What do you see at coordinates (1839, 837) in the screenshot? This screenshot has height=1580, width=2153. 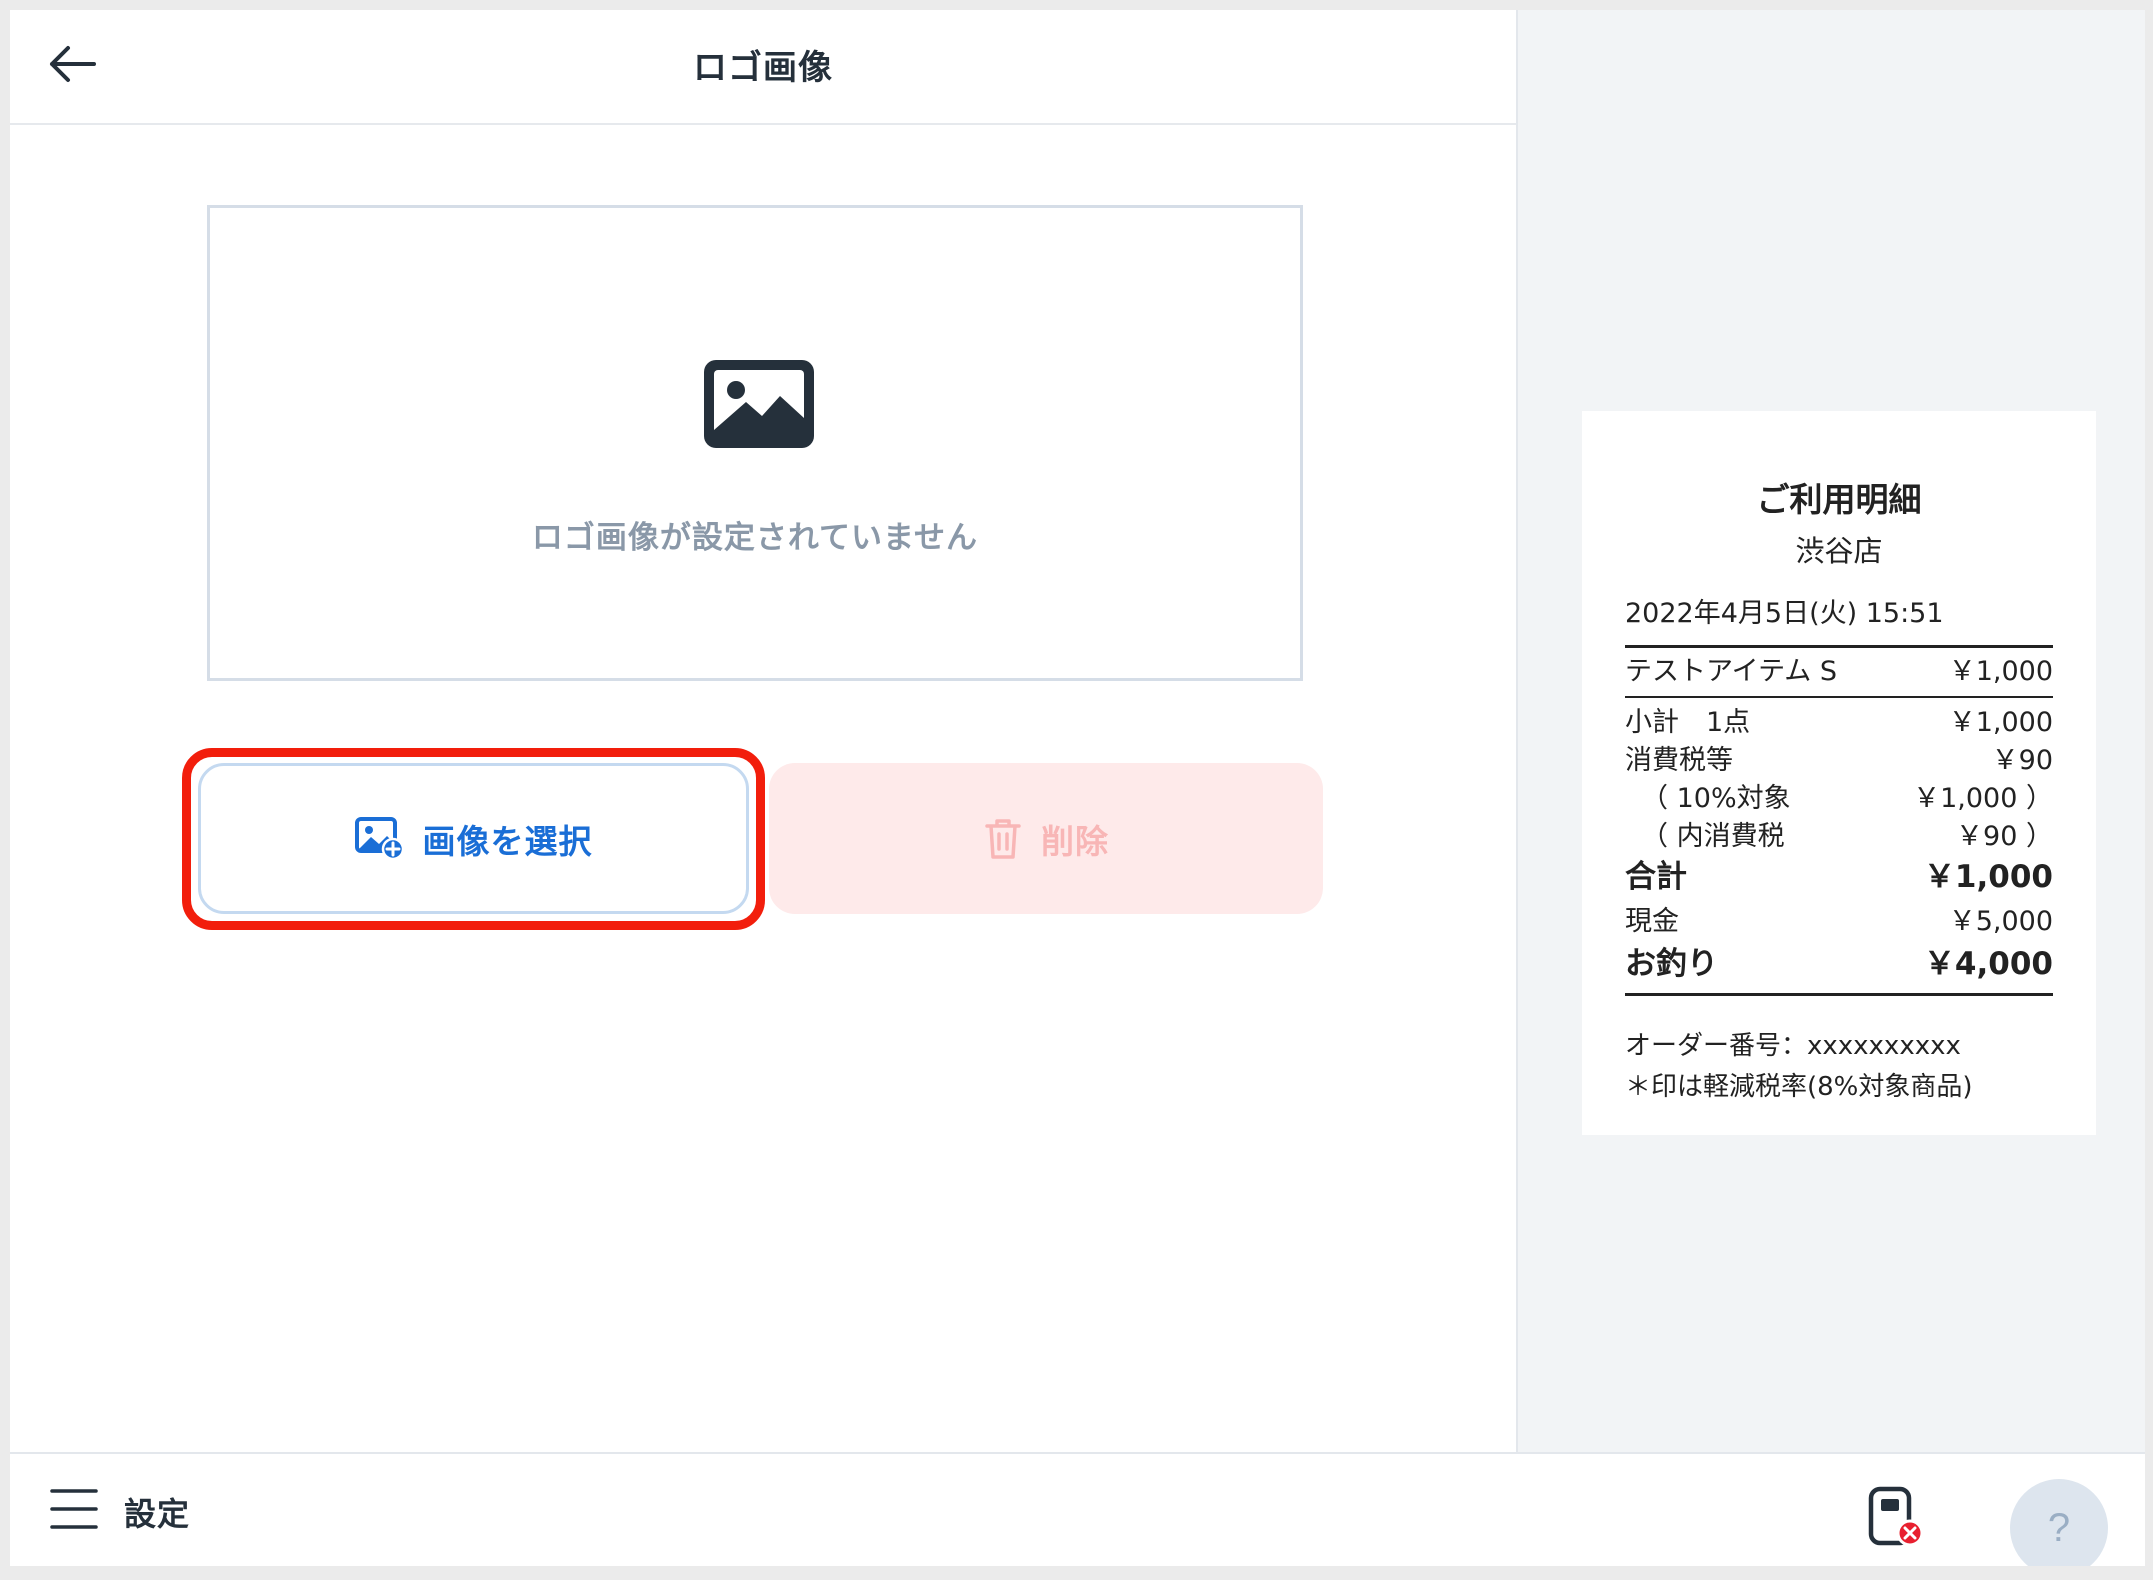 I see `receipt-tax-inner-row: （ 内消費税 ￥90 ）` at bounding box center [1839, 837].